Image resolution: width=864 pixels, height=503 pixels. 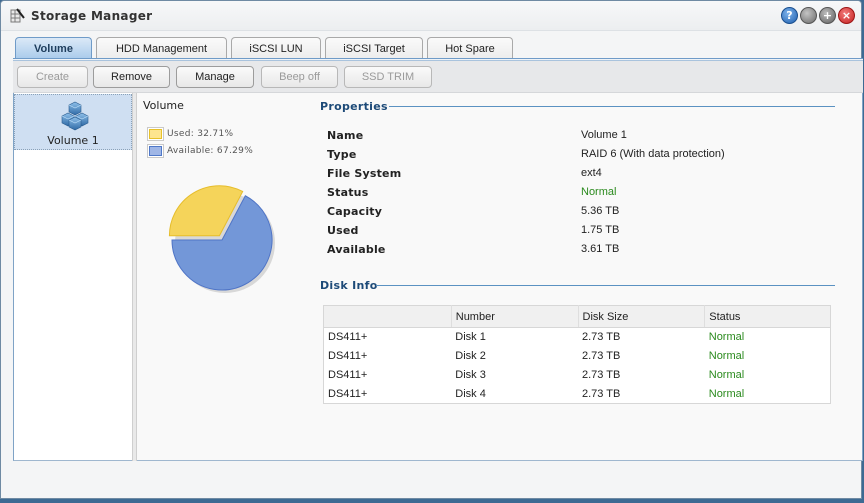 I want to click on property-label: Capacity, so click(x=355, y=211).